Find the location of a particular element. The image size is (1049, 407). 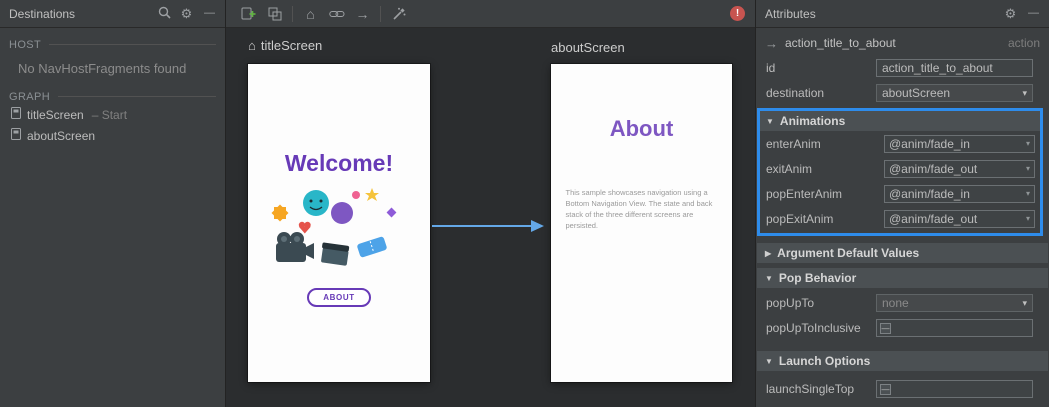

argument-defaults-section-header: ▶ Argument Default Values is located at coordinates (902, 253).